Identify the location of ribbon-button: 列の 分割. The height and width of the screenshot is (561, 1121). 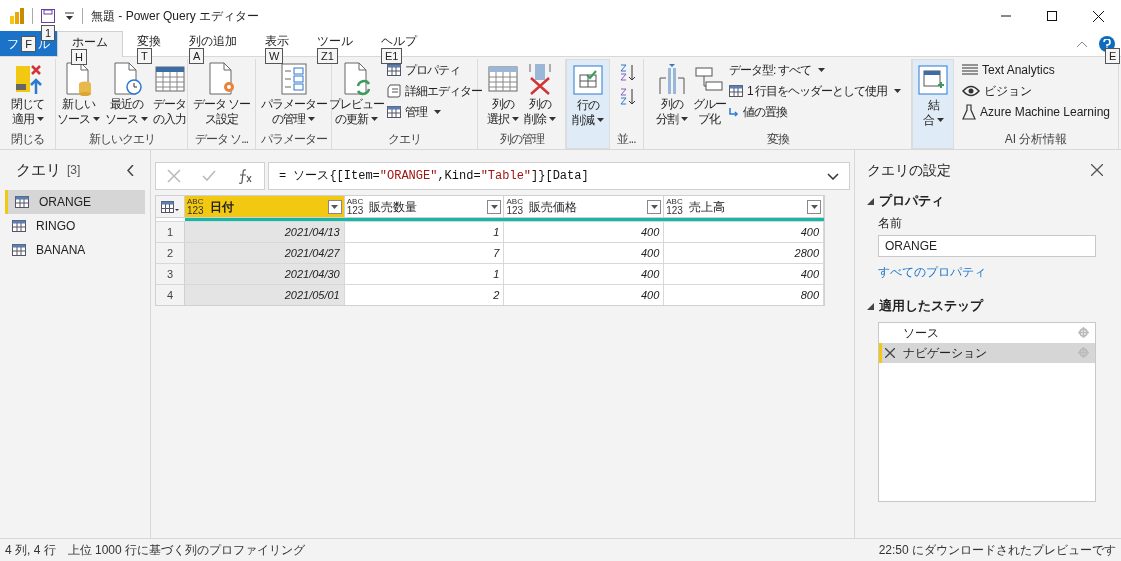
(672, 93).